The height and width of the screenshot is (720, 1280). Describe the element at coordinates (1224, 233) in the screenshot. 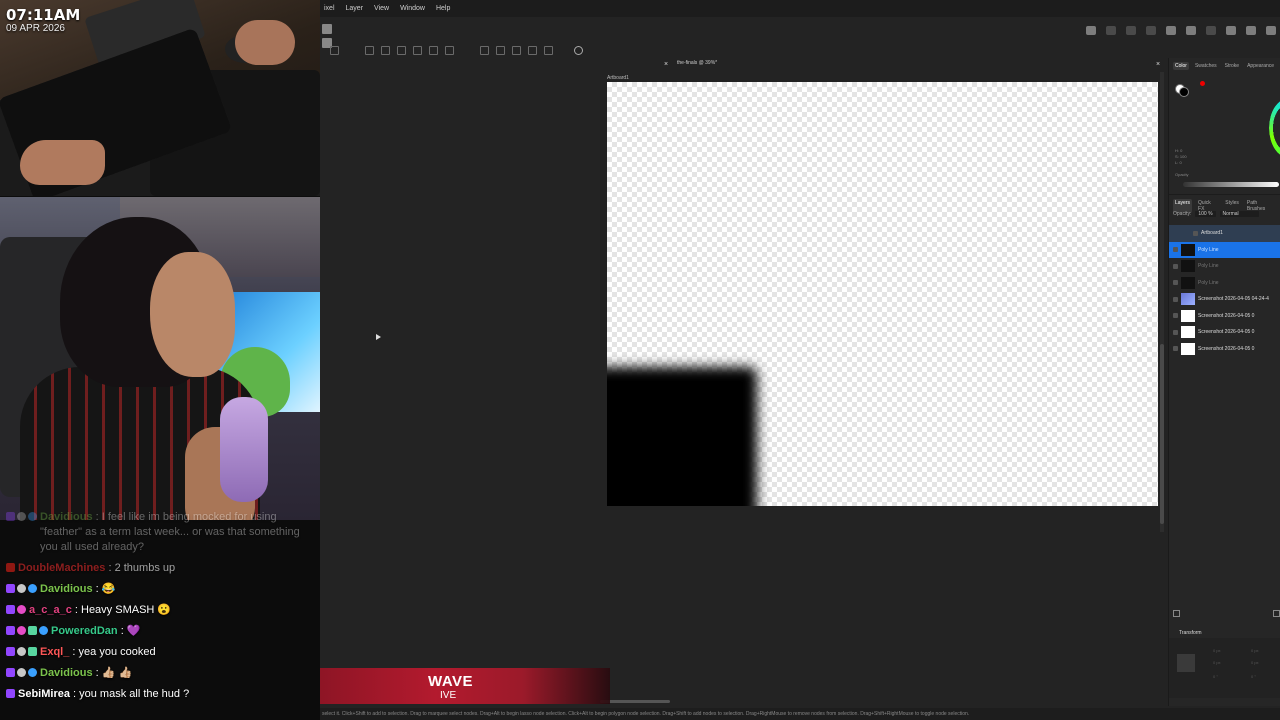

I see `layer-row: Artboard1` at that location.